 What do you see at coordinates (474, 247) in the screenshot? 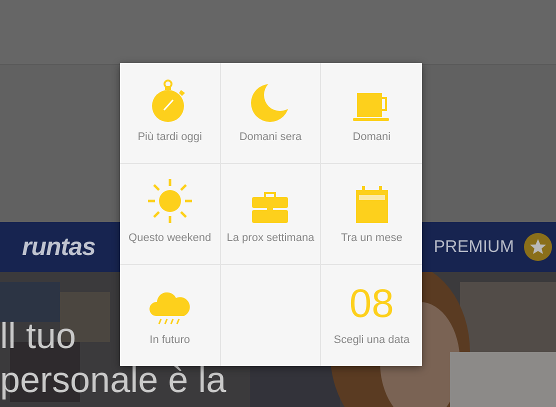
I see `premium-label: PREMIUM` at bounding box center [474, 247].